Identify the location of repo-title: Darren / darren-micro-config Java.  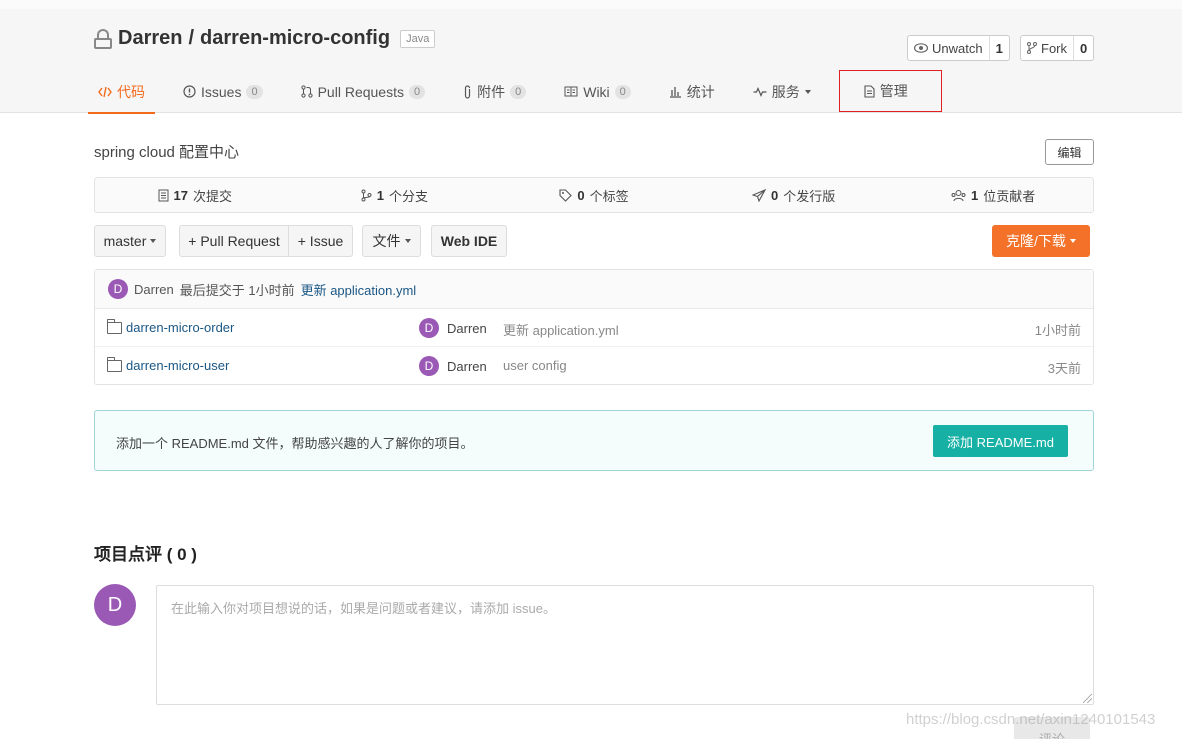
(265, 38).